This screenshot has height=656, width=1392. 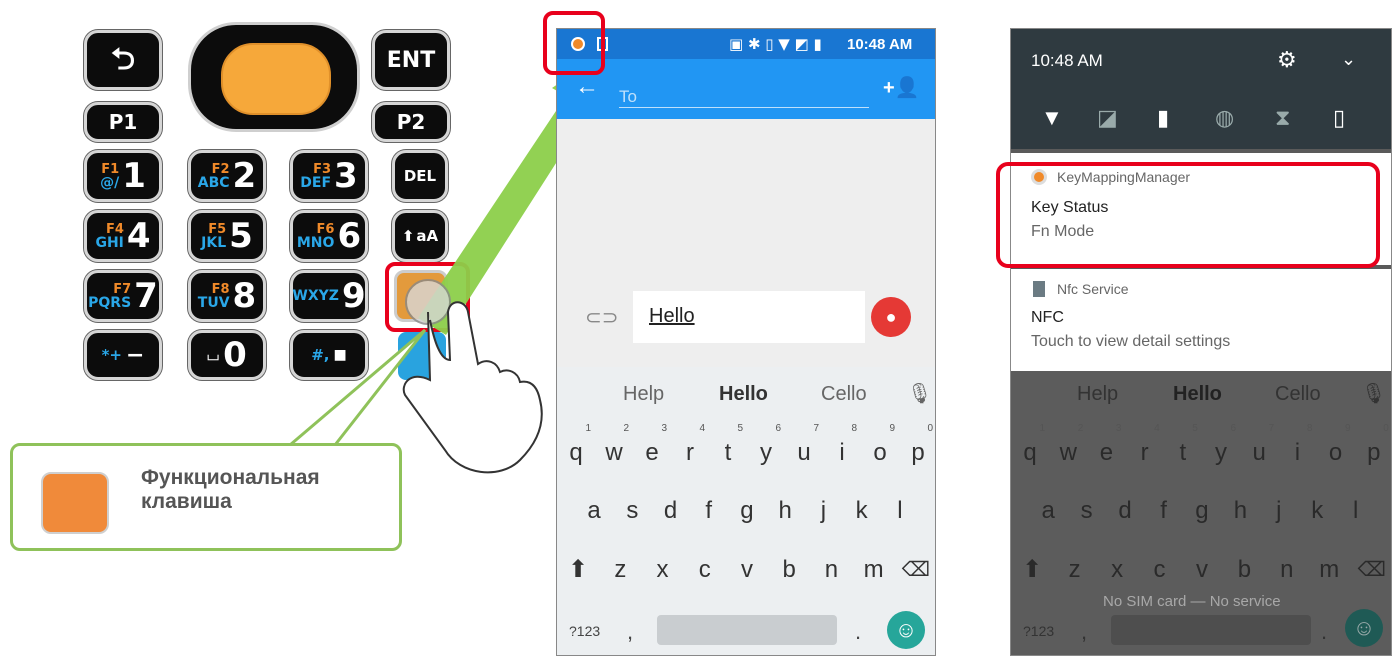 I want to click on back-icon: ←, so click(x=587, y=87).